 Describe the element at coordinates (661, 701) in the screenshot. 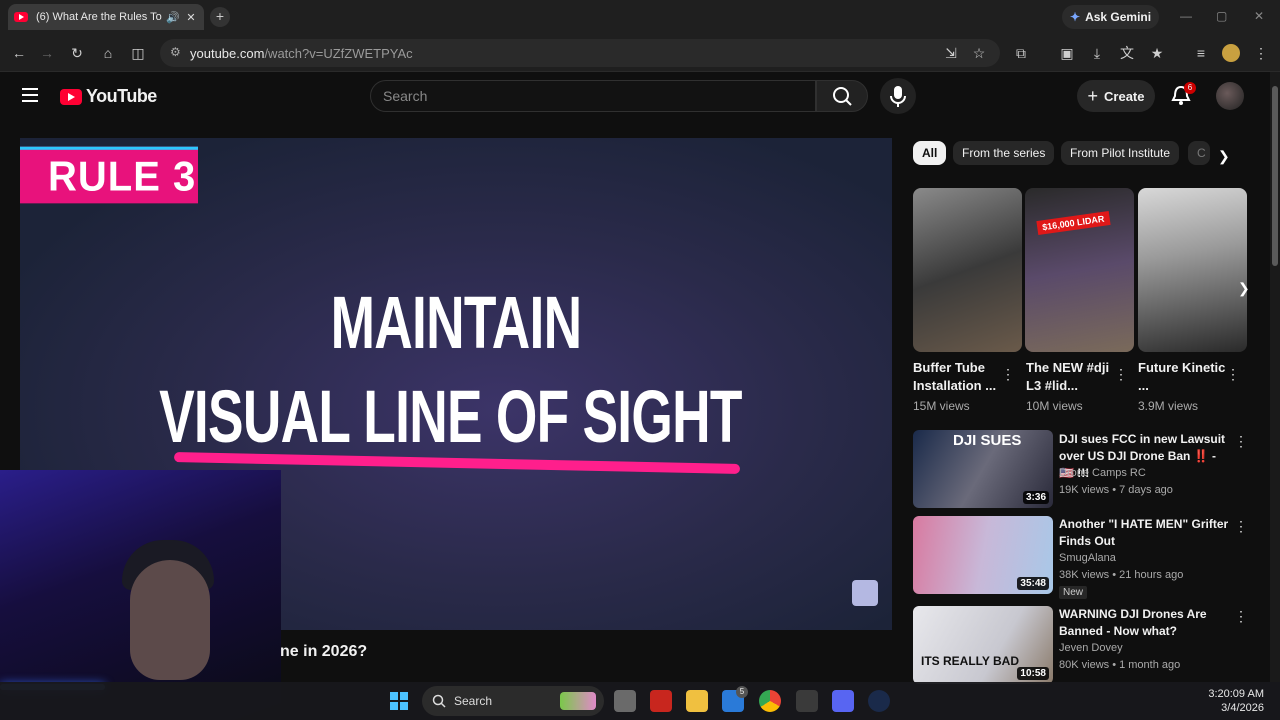

I see `app-red-icon` at that location.